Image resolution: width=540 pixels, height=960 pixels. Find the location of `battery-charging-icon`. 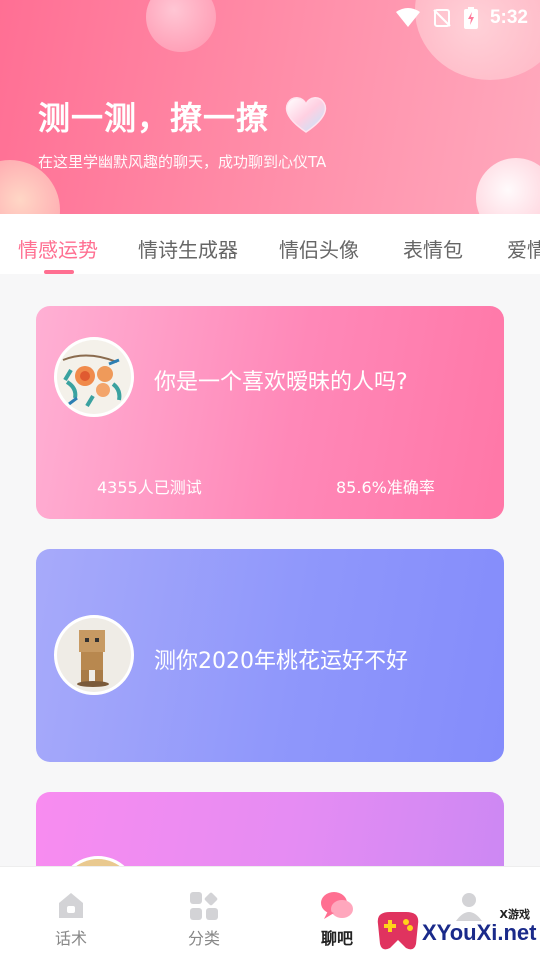

battery-charging-icon is located at coordinates (470, 18).